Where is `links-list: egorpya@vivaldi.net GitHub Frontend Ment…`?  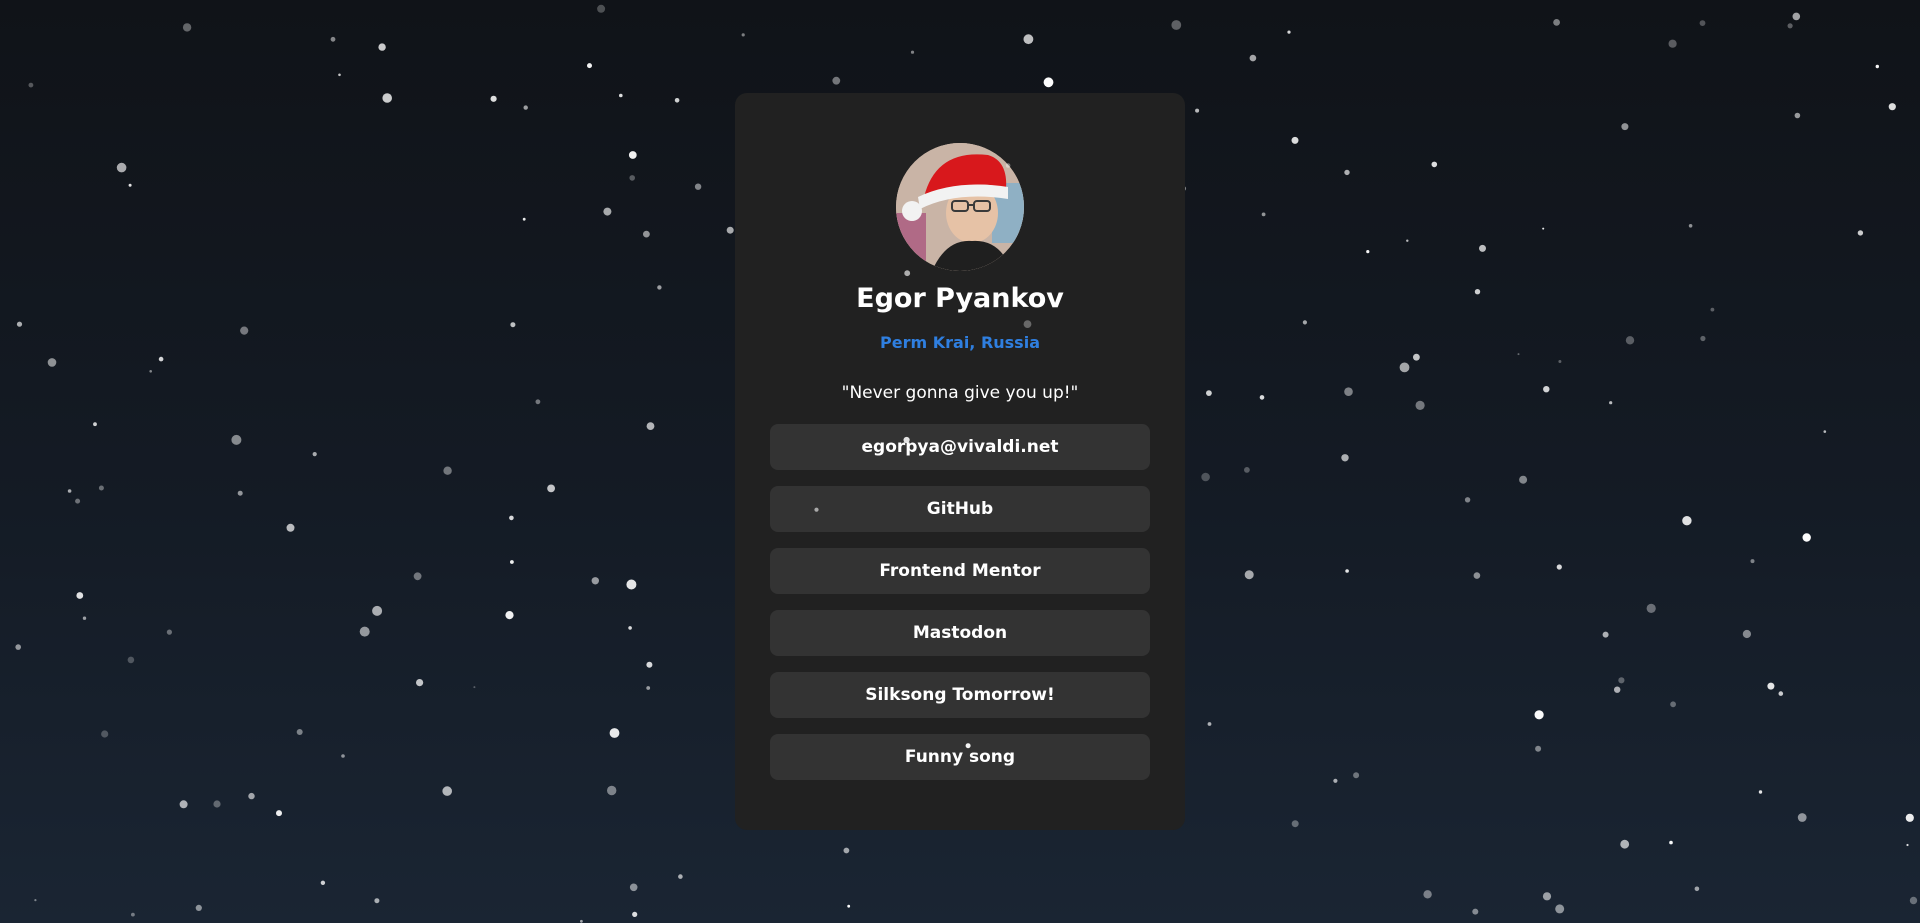 links-list: egorpya@vivaldi.net GitHub Frontend Ment… is located at coordinates (960, 610).